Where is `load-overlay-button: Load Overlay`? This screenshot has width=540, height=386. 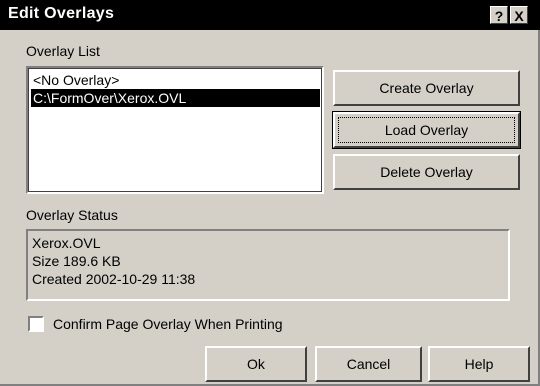 load-overlay-button: Load Overlay is located at coordinates (426, 130).